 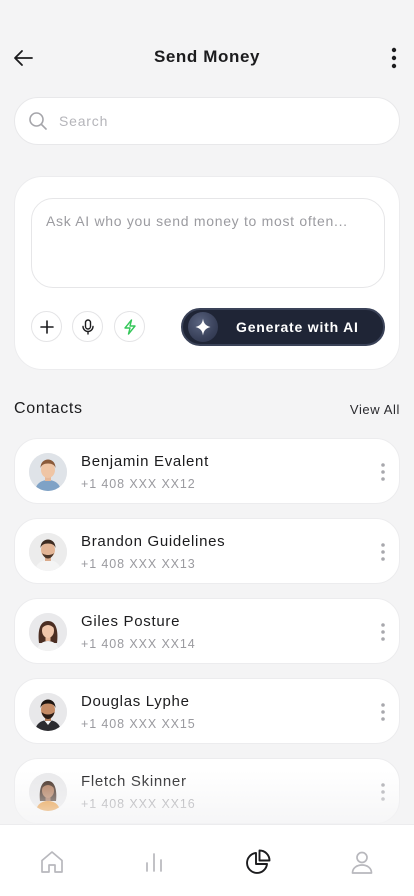 What do you see at coordinates (138, 804) in the screenshot?
I see `contact-phone: +1 408 XXX XX16` at bounding box center [138, 804].